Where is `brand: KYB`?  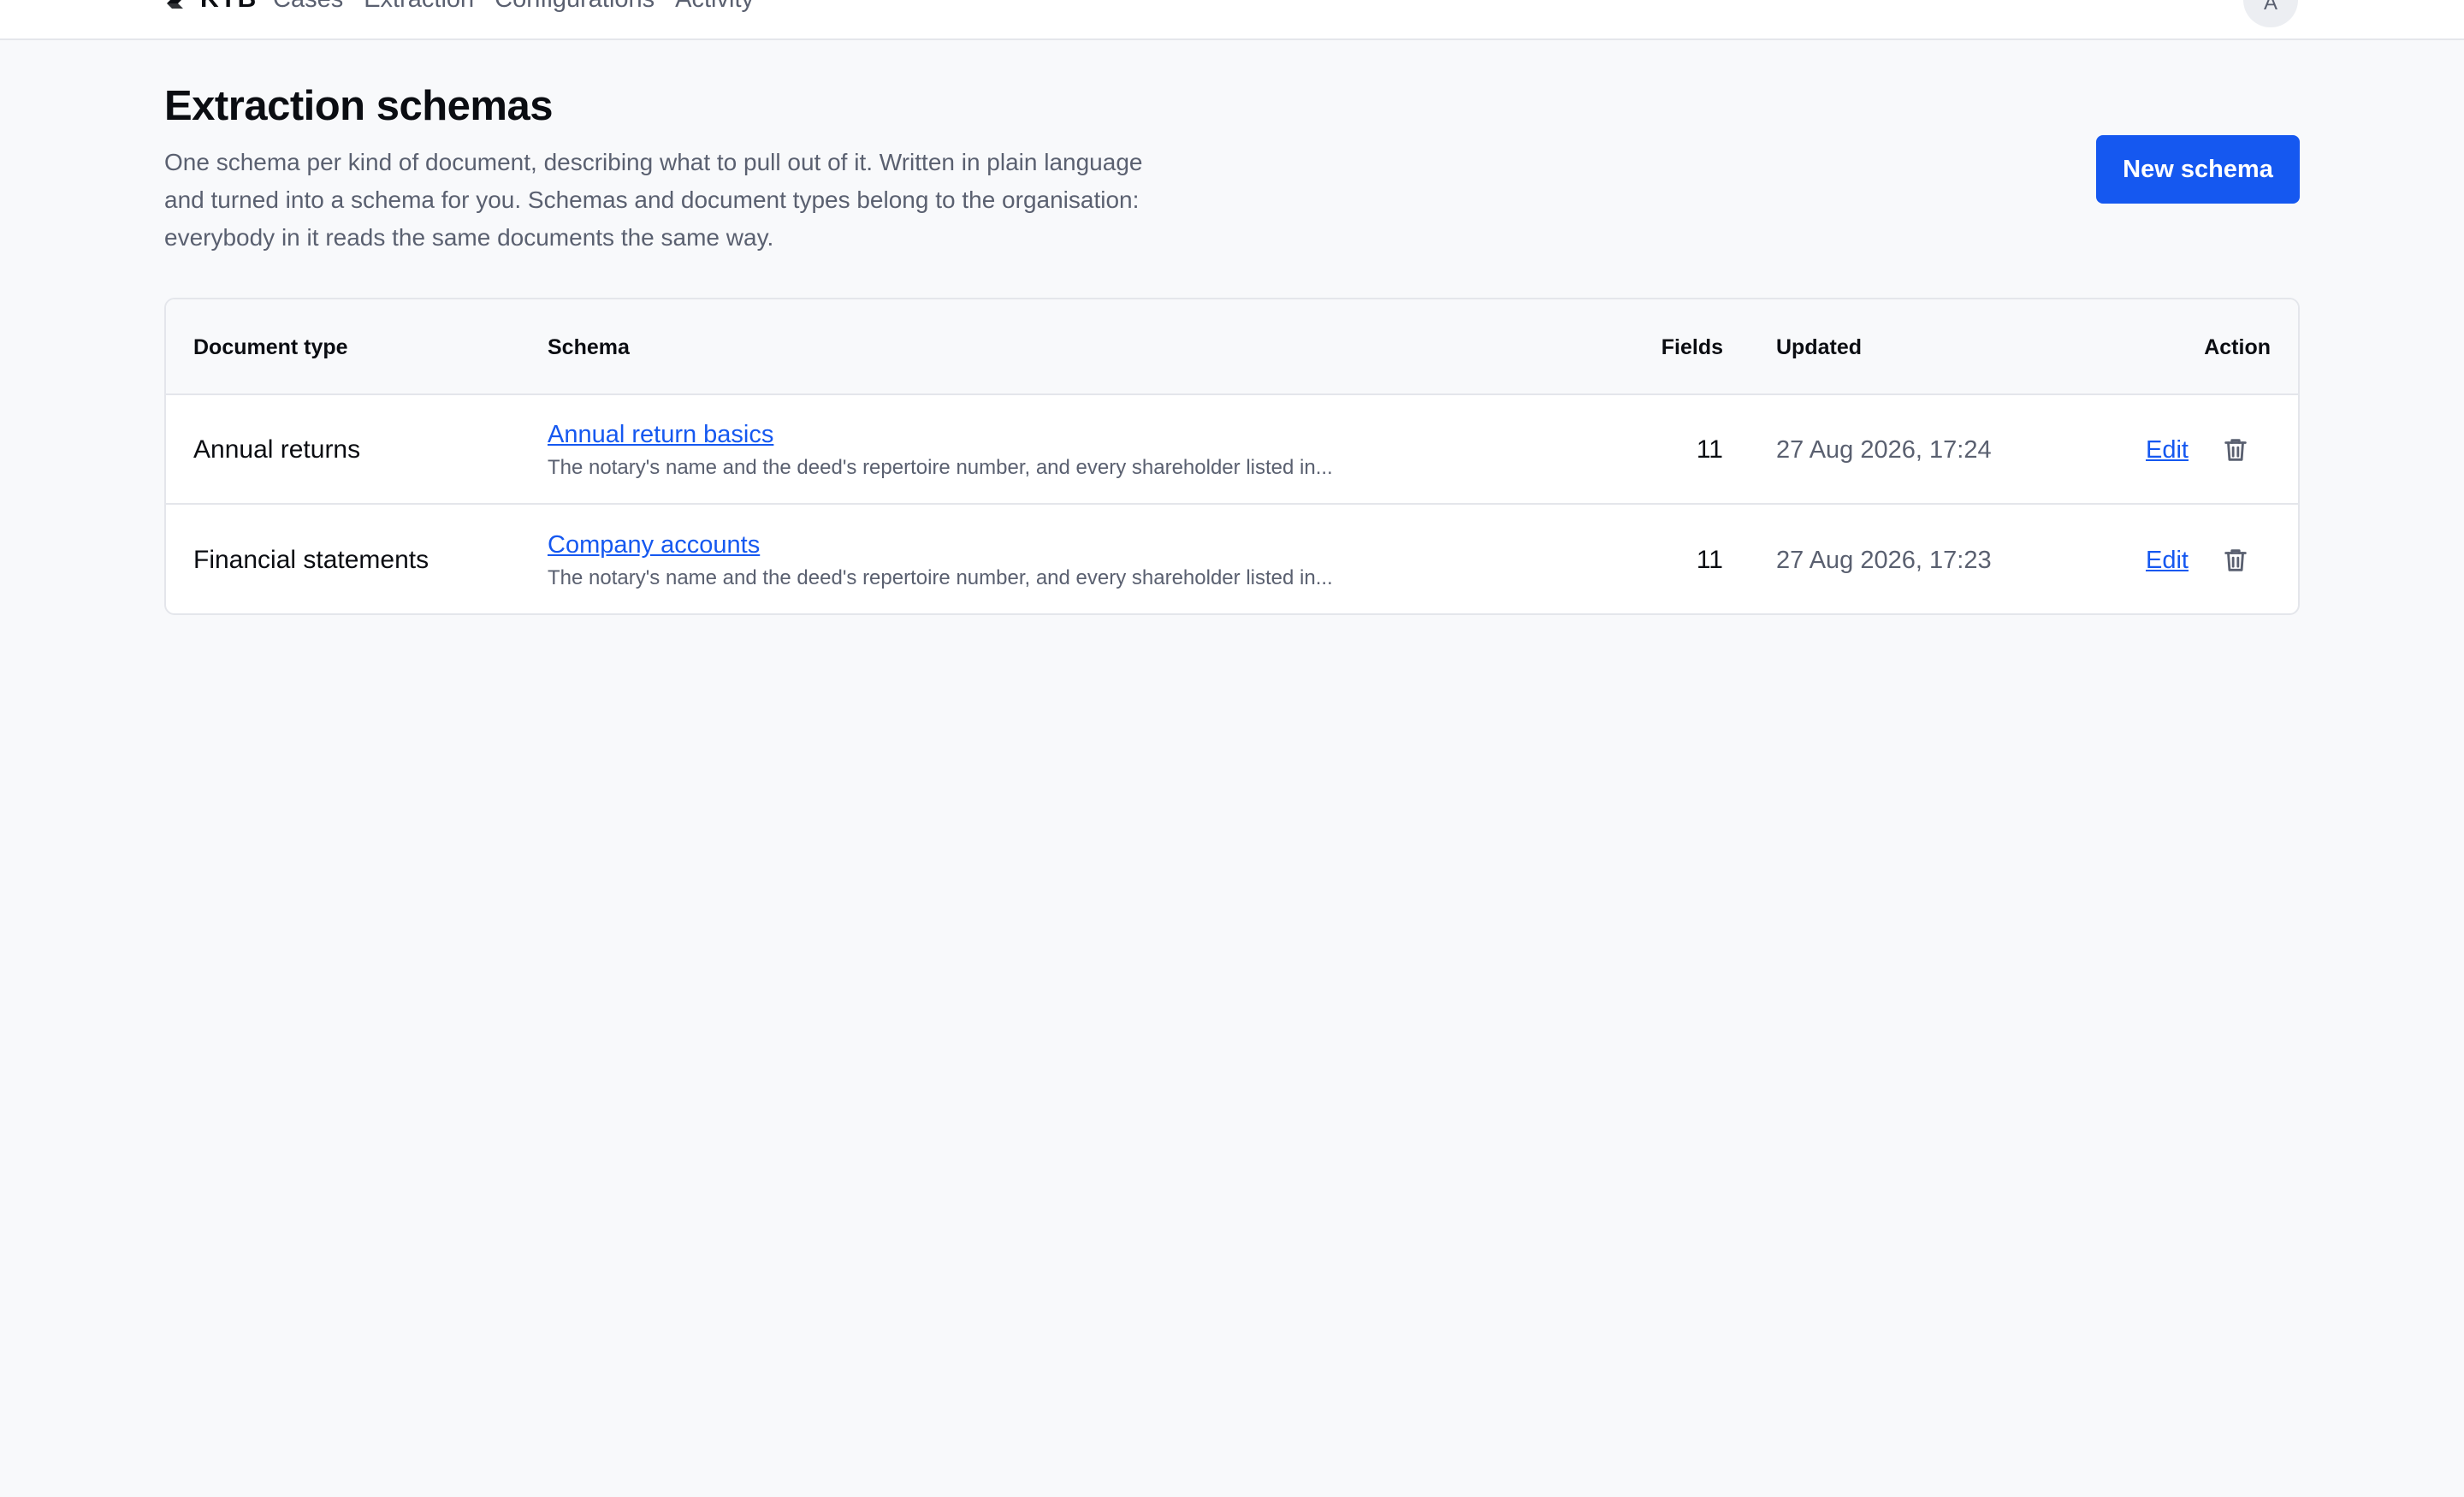 brand: KYB is located at coordinates (210, 7).